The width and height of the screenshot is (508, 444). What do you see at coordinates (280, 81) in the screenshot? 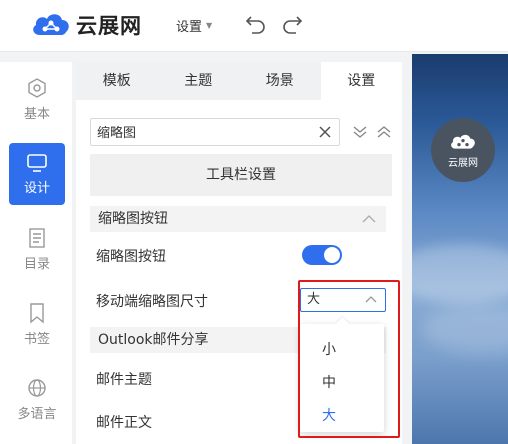
I see `tab-scene: 场景` at bounding box center [280, 81].